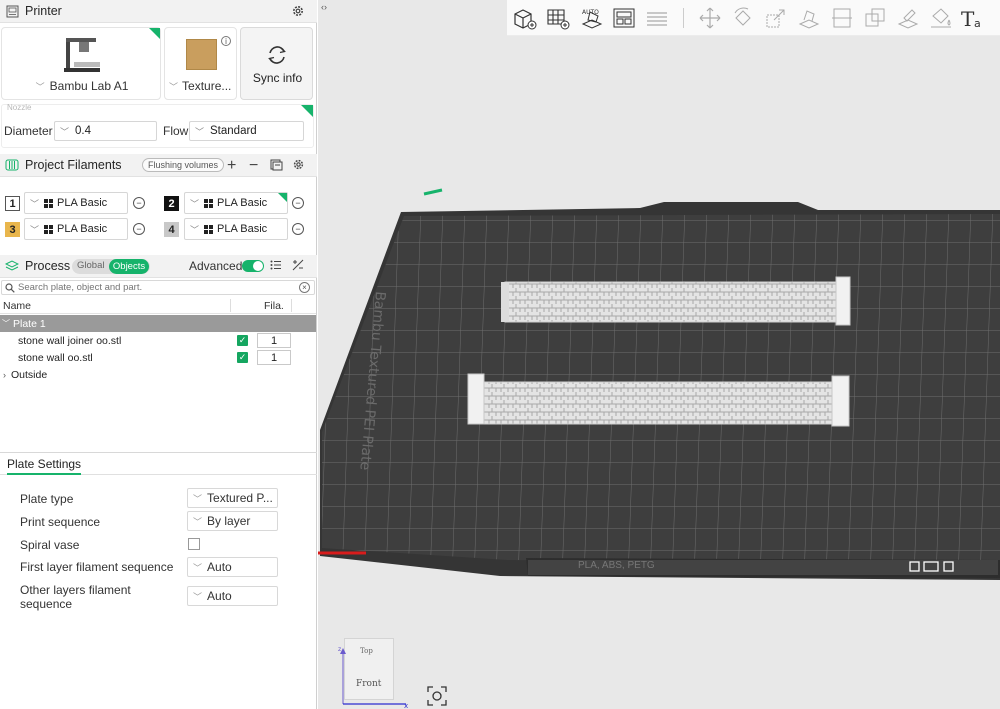  Describe the element at coordinates (171, 203) in the screenshot. I see `filament-2-badge: 2` at that location.